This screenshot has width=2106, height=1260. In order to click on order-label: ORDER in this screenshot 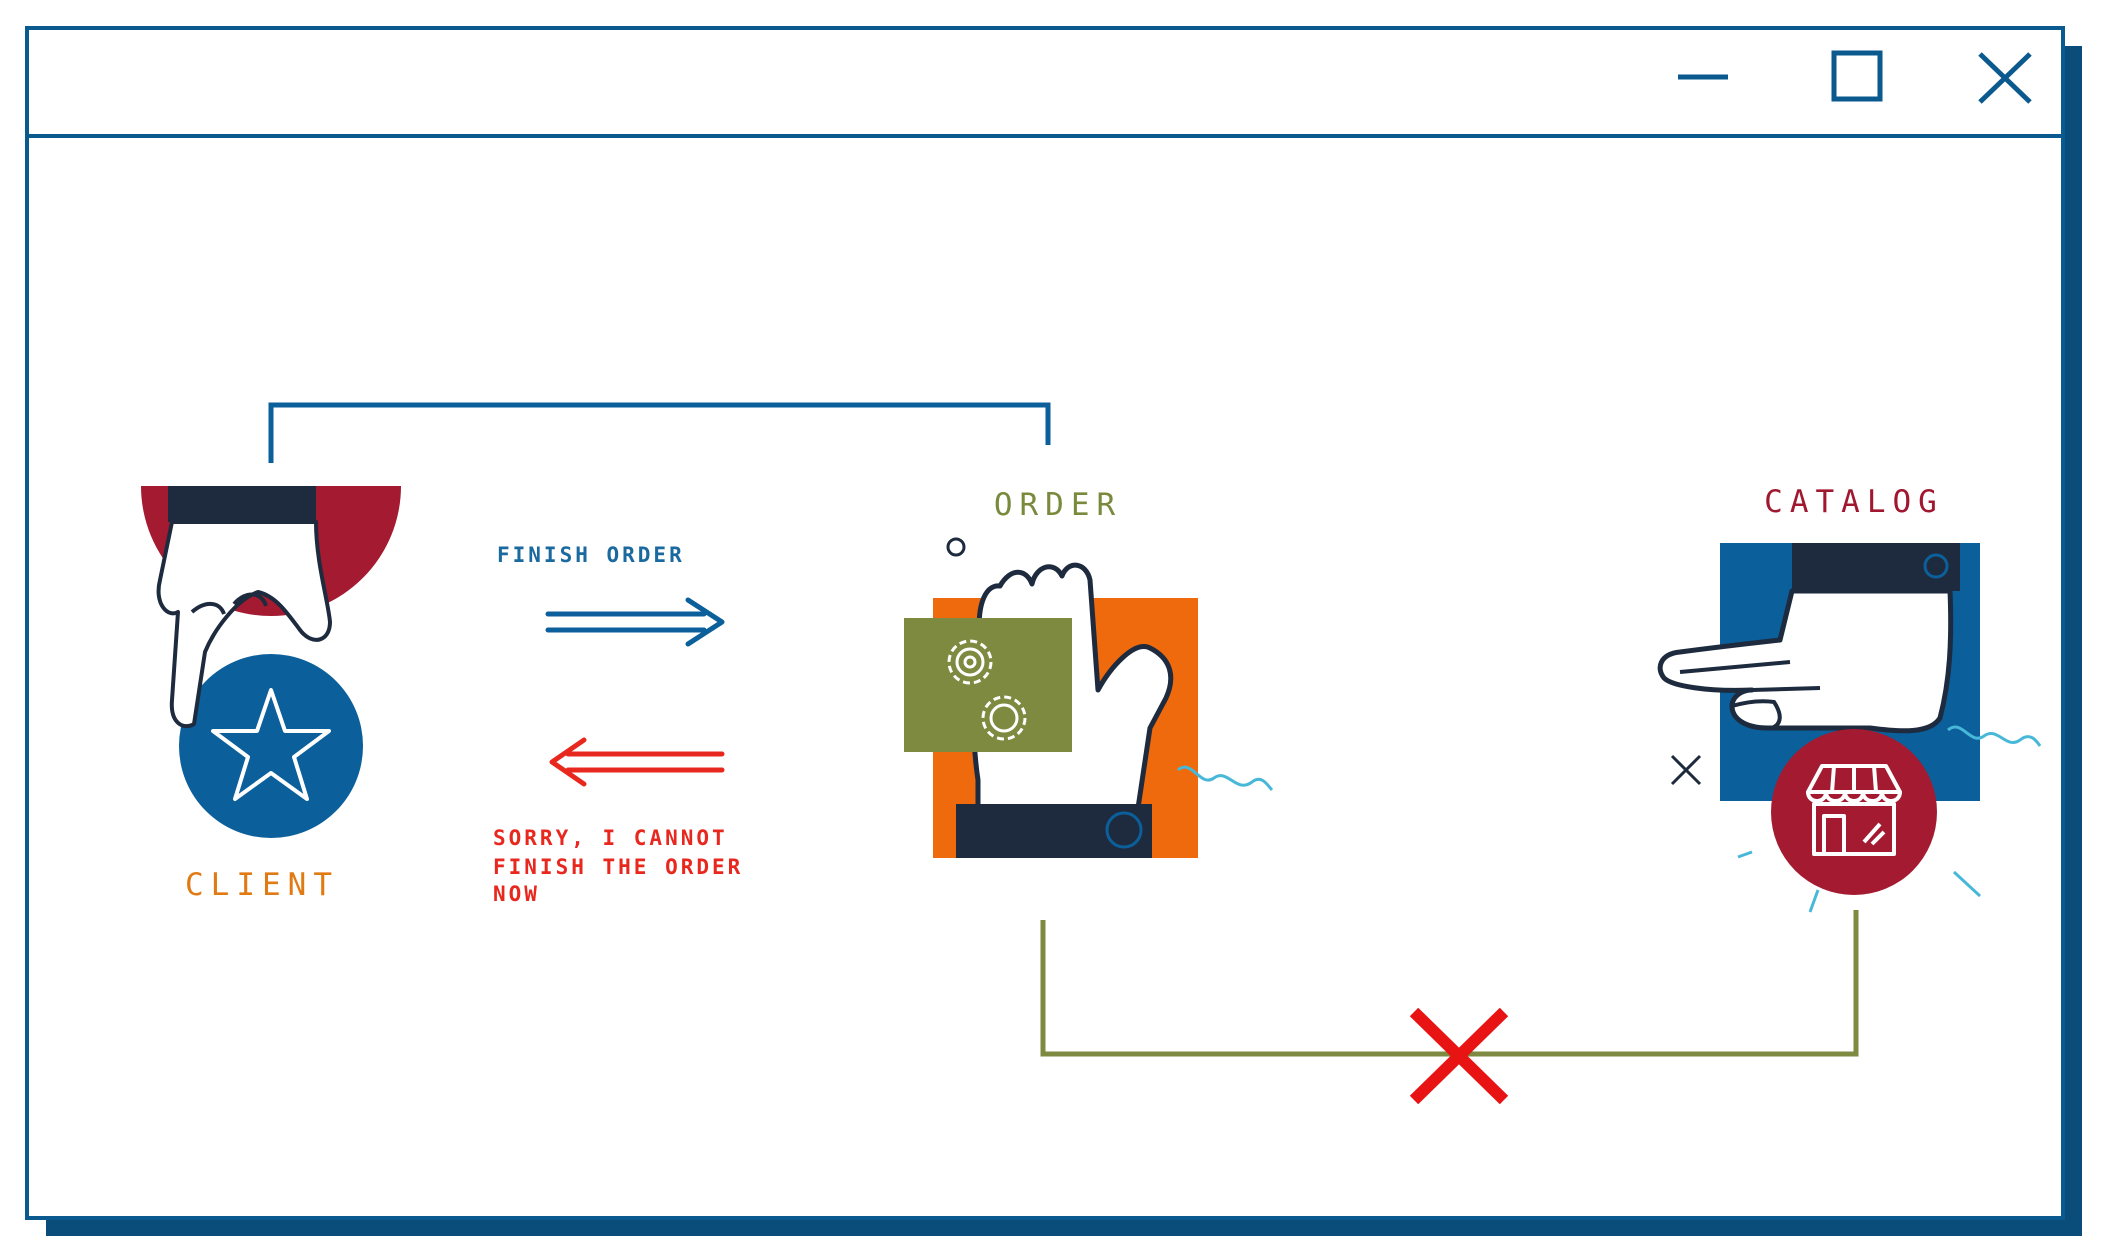, I will do `click(1058, 505)`.